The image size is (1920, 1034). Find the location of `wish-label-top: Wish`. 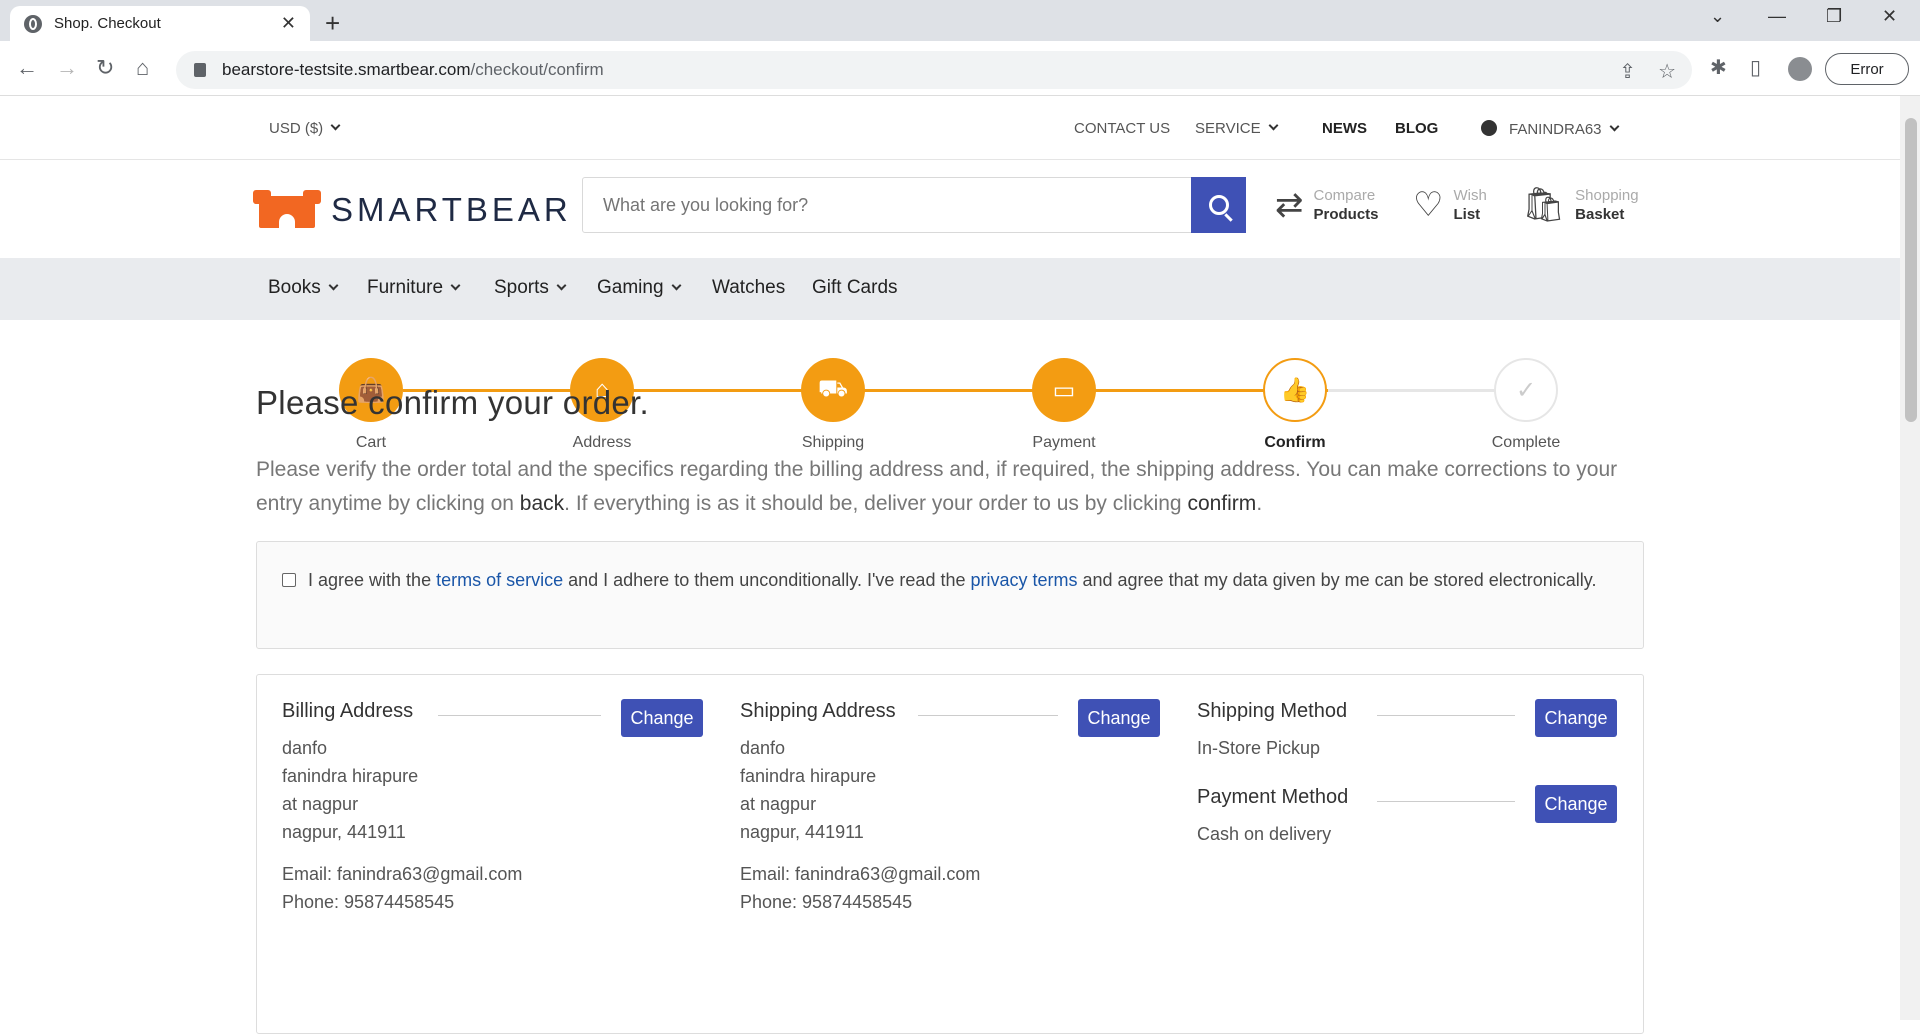

wish-label-top: Wish is located at coordinates (1470, 195).